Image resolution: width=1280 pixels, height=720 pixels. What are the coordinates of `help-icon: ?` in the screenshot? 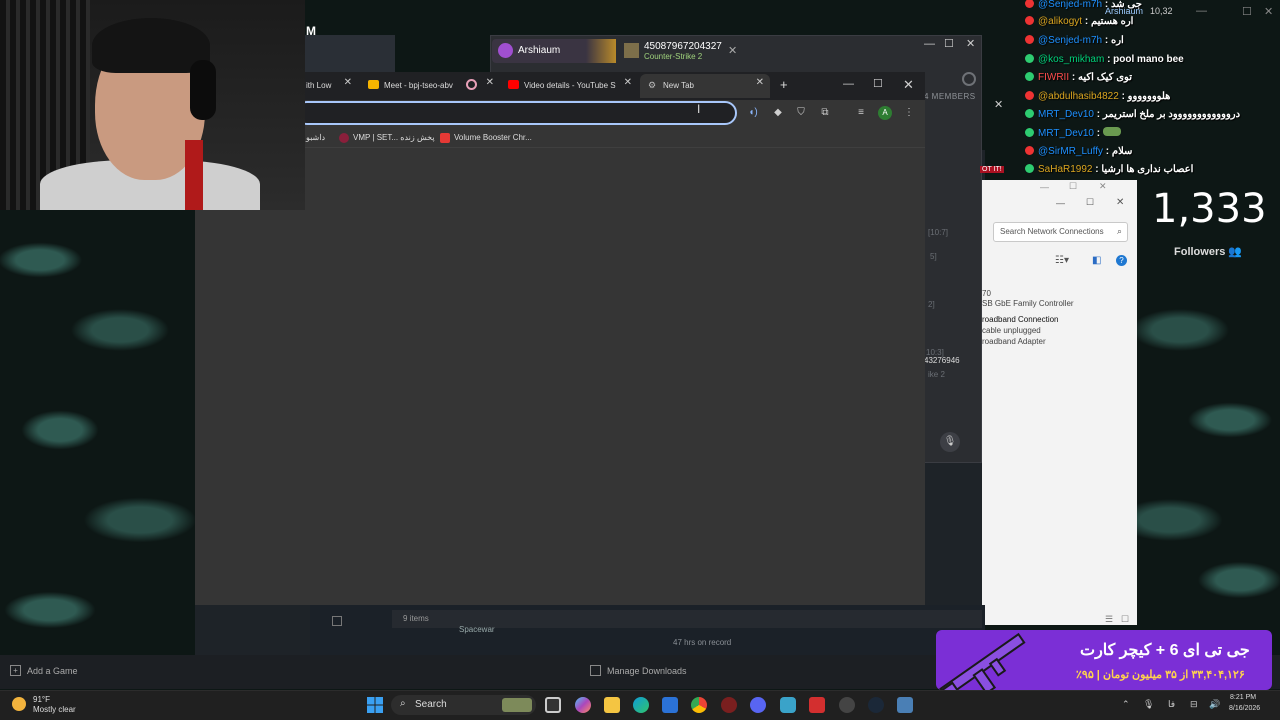 It's located at (1121, 260).